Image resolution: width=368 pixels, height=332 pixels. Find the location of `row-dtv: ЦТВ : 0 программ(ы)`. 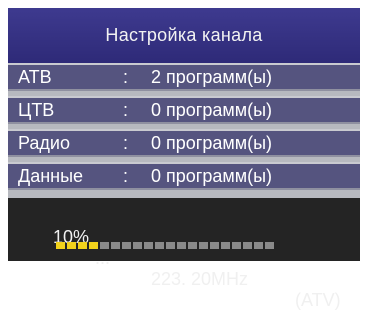

row-dtv: ЦТВ : 0 программ(ы) is located at coordinates (184, 110).